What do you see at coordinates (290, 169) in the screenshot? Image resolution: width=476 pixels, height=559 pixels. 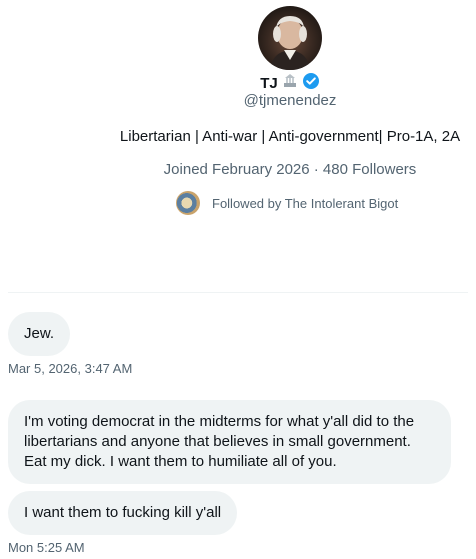 I see `profile-meta: Joined February 2026 · 480 Followers` at bounding box center [290, 169].